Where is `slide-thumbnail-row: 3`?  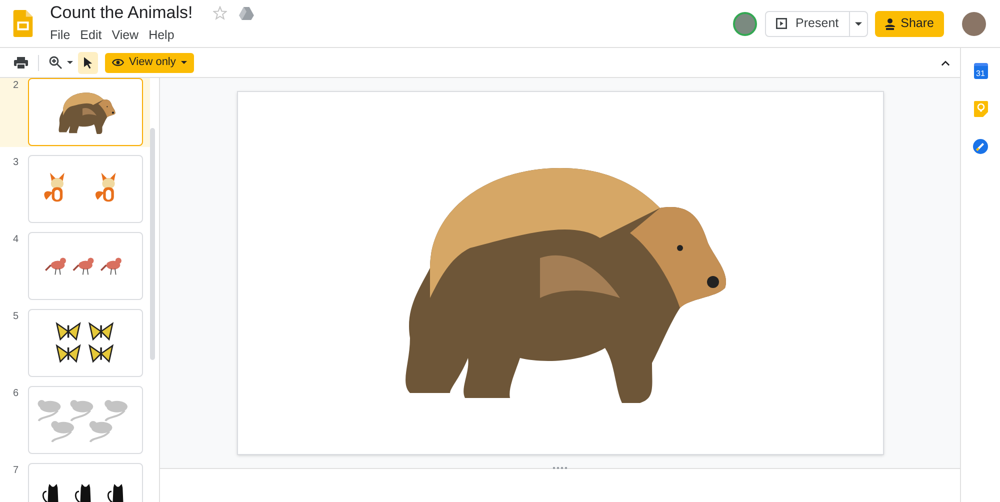
slide-thumbnail-row: 3 is located at coordinates (75, 189).